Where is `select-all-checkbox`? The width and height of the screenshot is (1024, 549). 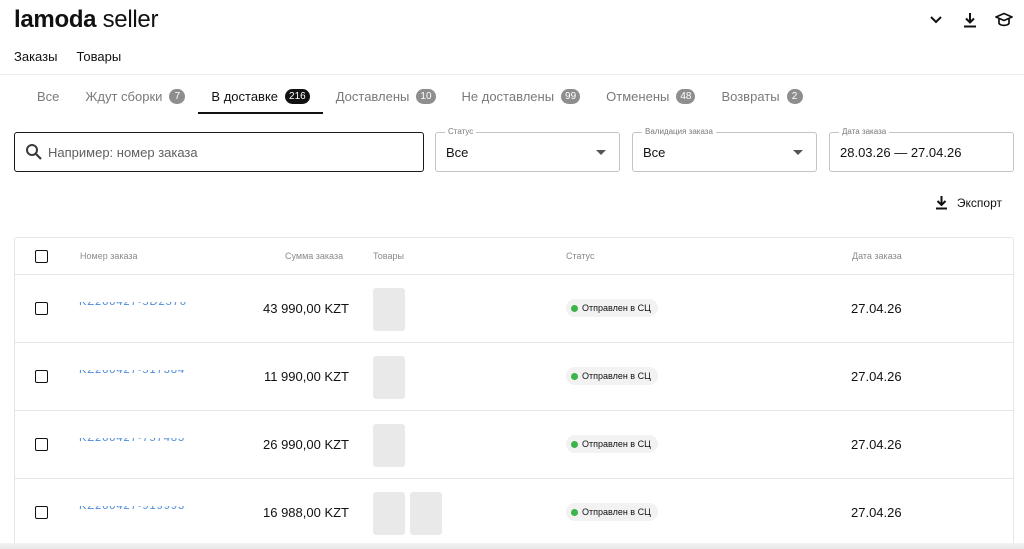
select-all-checkbox is located at coordinates (41, 256).